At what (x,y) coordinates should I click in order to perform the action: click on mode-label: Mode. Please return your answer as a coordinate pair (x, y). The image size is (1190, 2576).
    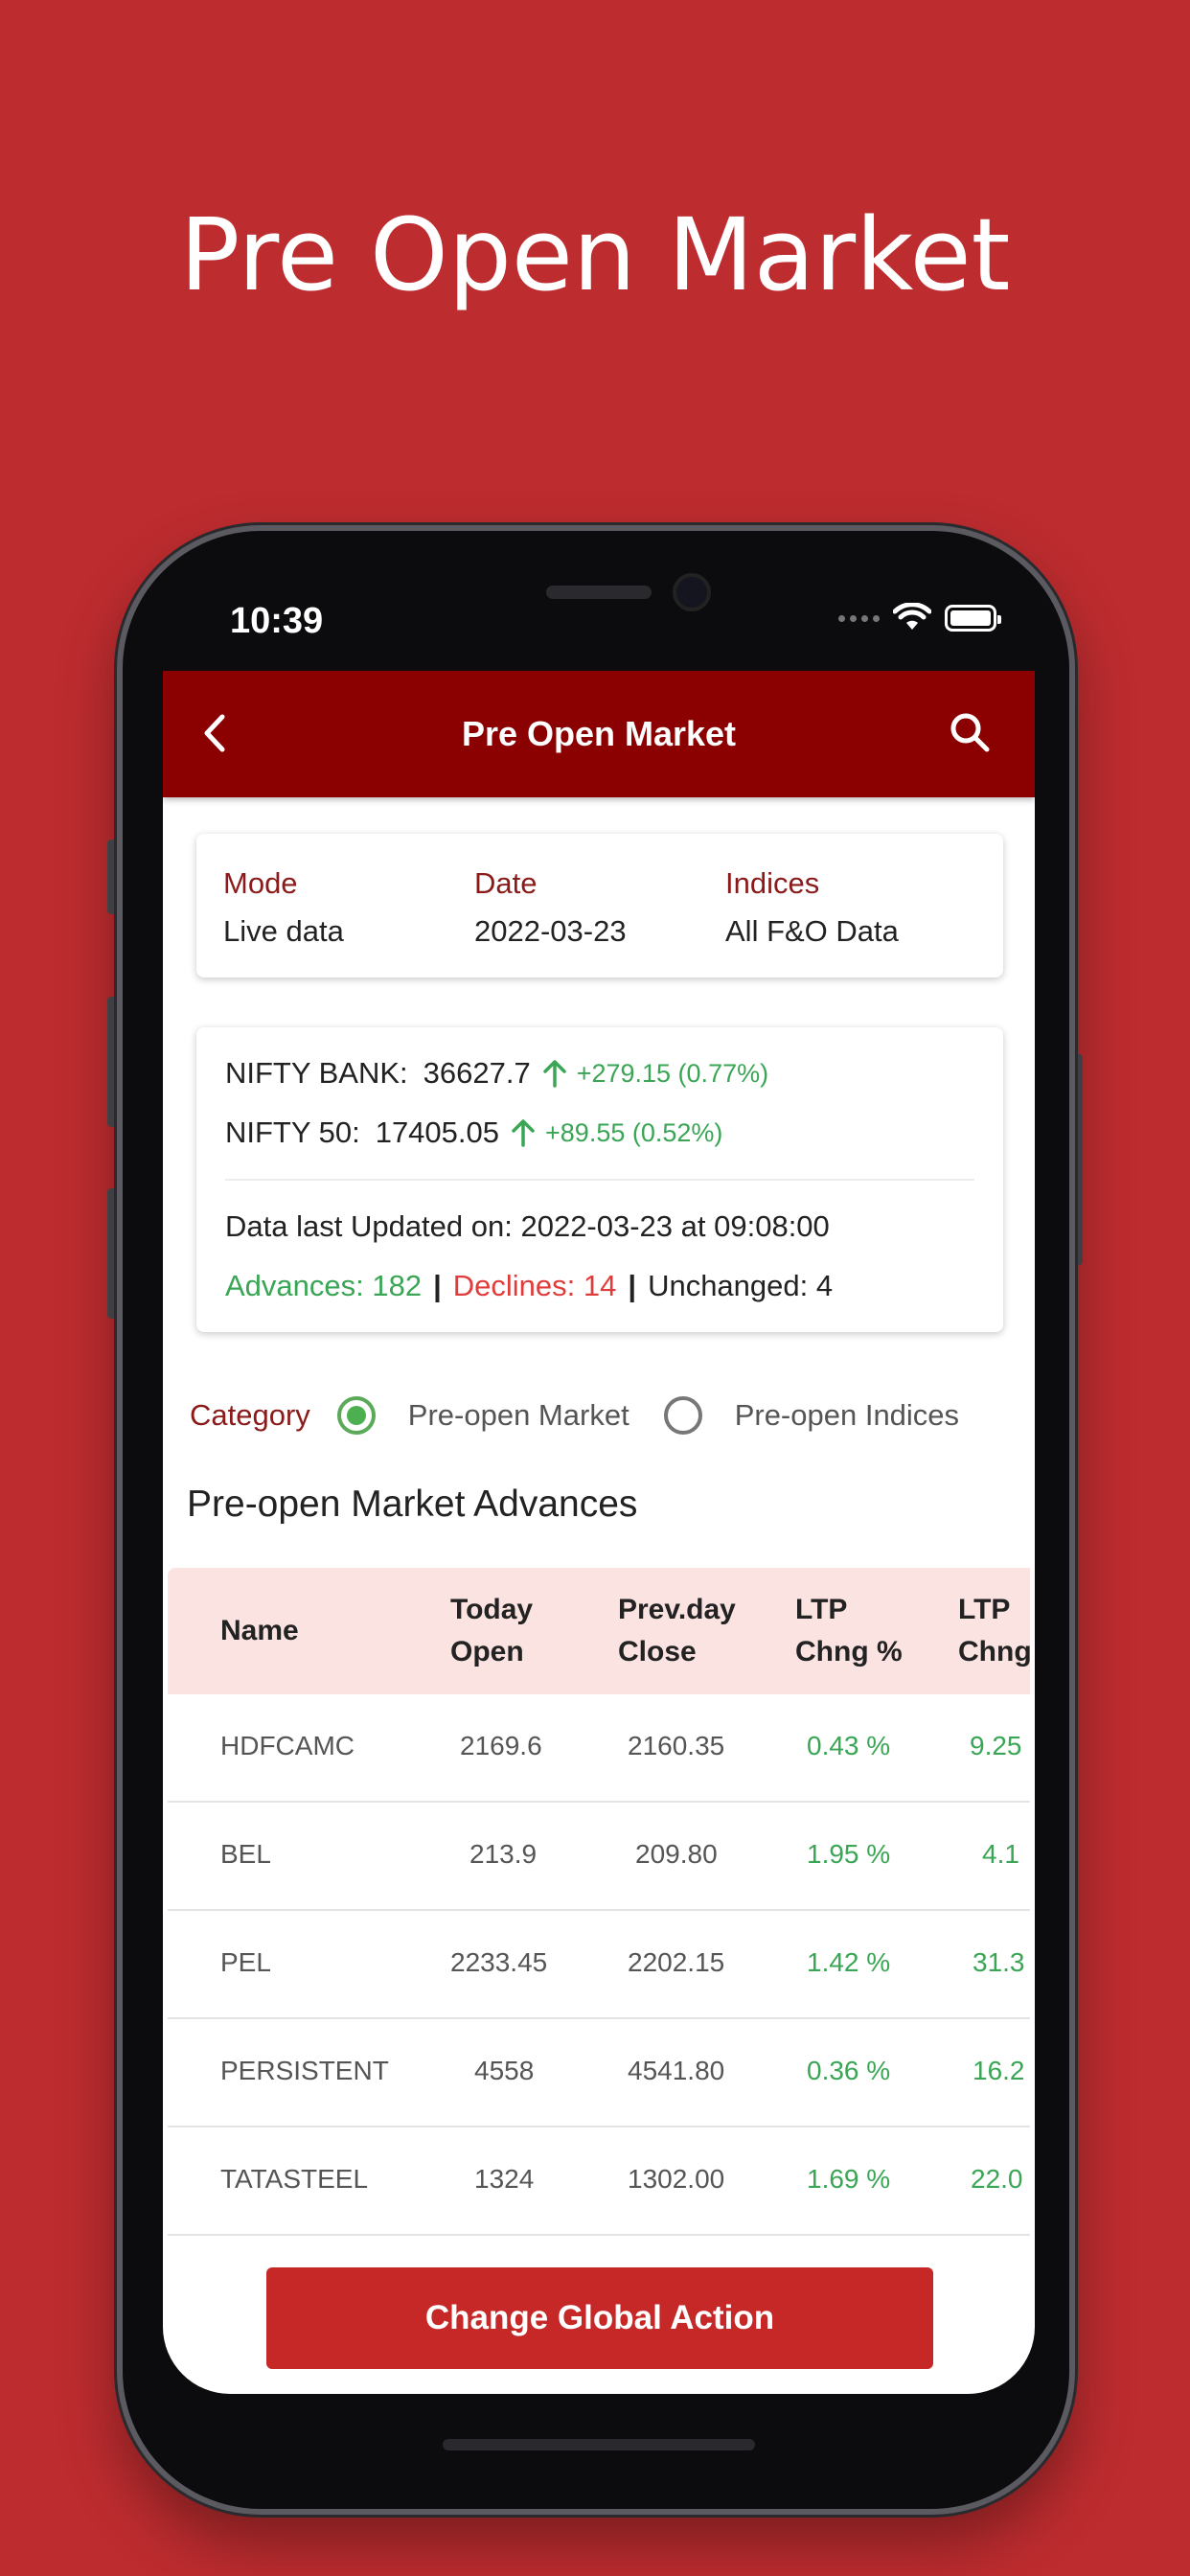
    Looking at the image, I should click on (261, 883).